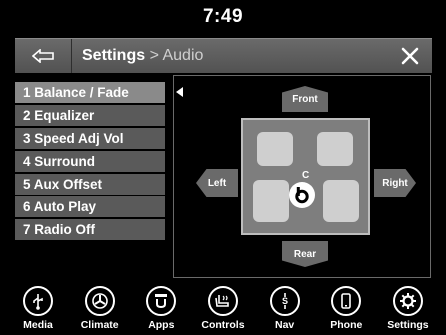  I want to click on dock-apps: Apps, so click(161, 309).